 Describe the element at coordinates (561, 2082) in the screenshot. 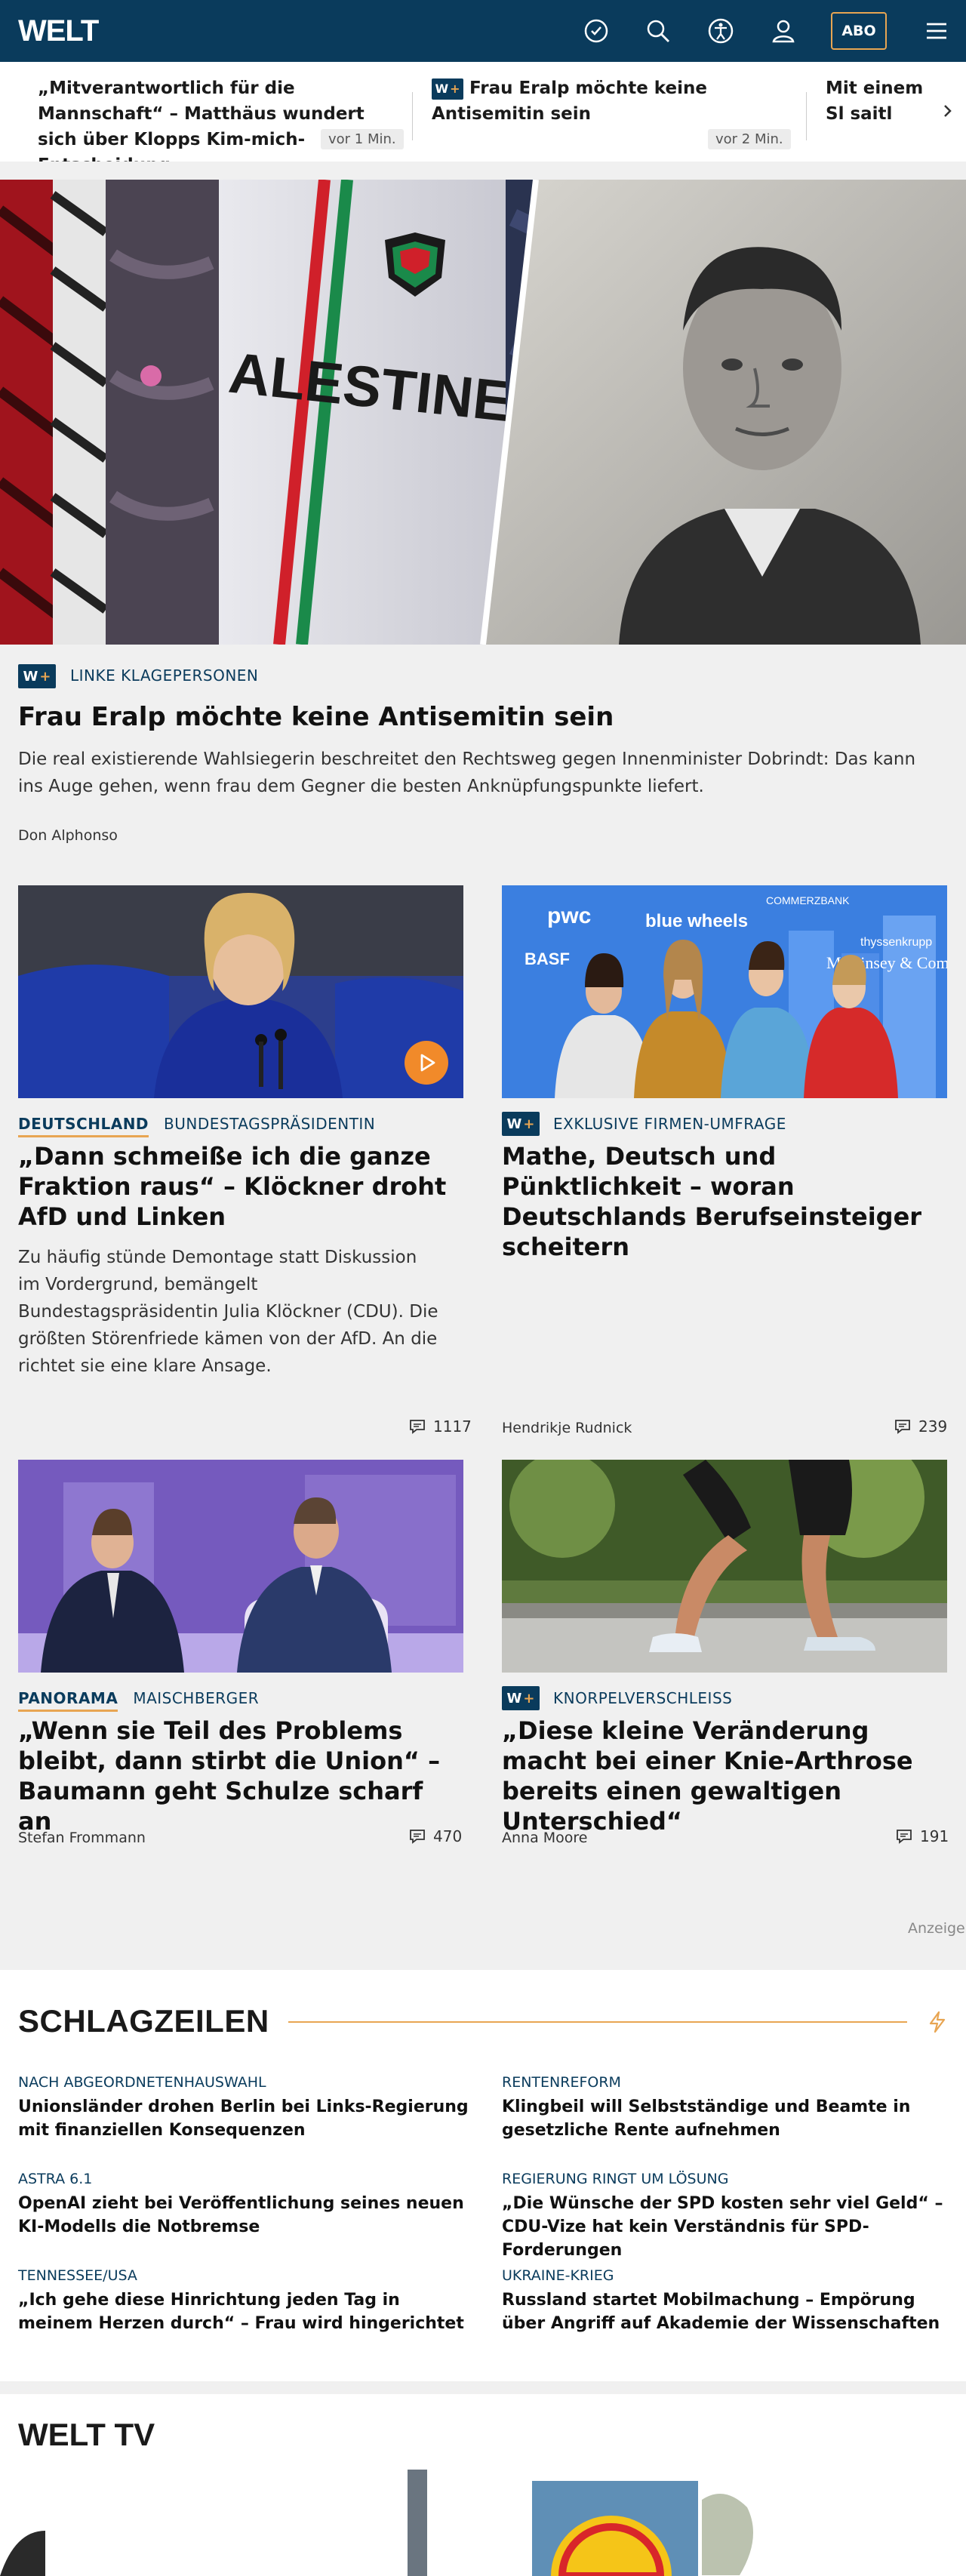

I see `headline-kicker: RENTENREFORM` at that location.